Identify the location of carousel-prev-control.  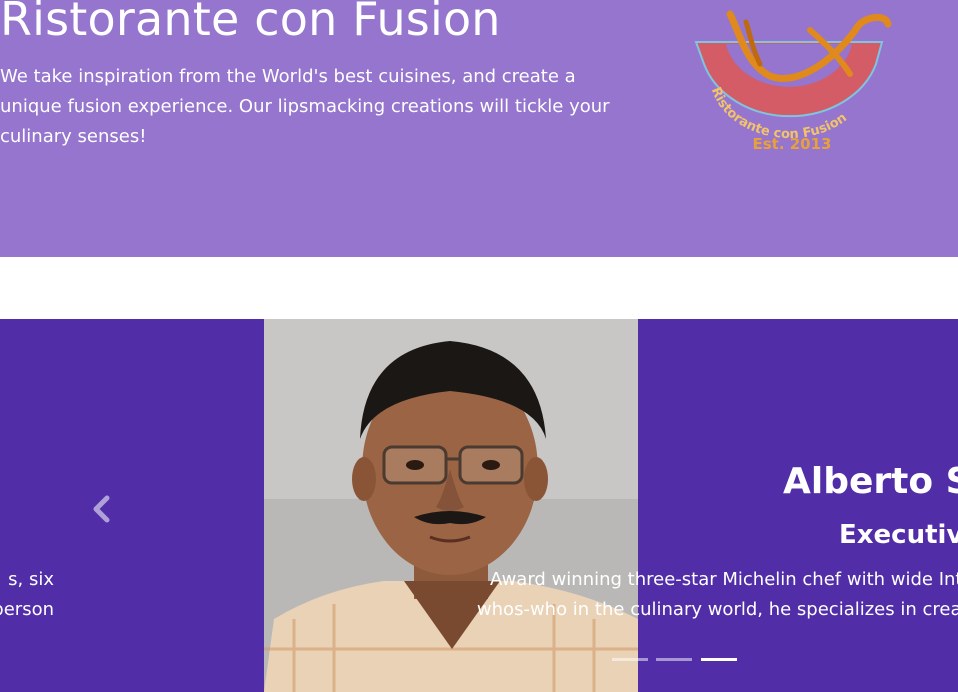
(101, 509).